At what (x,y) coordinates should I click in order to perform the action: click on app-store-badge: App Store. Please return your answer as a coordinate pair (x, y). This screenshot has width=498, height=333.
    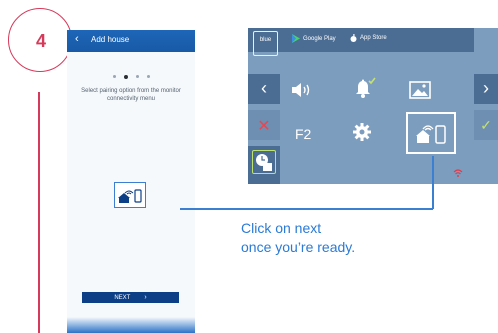
    Looking at the image, I should click on (368, 38).